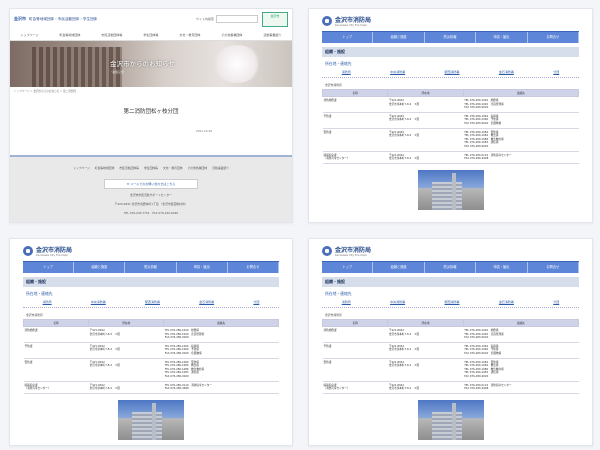 Image resolution: width=600 pixels, height=450 pixels. What do you see at coordinates (330, 330) in the screenshot?
I see `office-name: 消防総務課` at bounding box center [330, 330].